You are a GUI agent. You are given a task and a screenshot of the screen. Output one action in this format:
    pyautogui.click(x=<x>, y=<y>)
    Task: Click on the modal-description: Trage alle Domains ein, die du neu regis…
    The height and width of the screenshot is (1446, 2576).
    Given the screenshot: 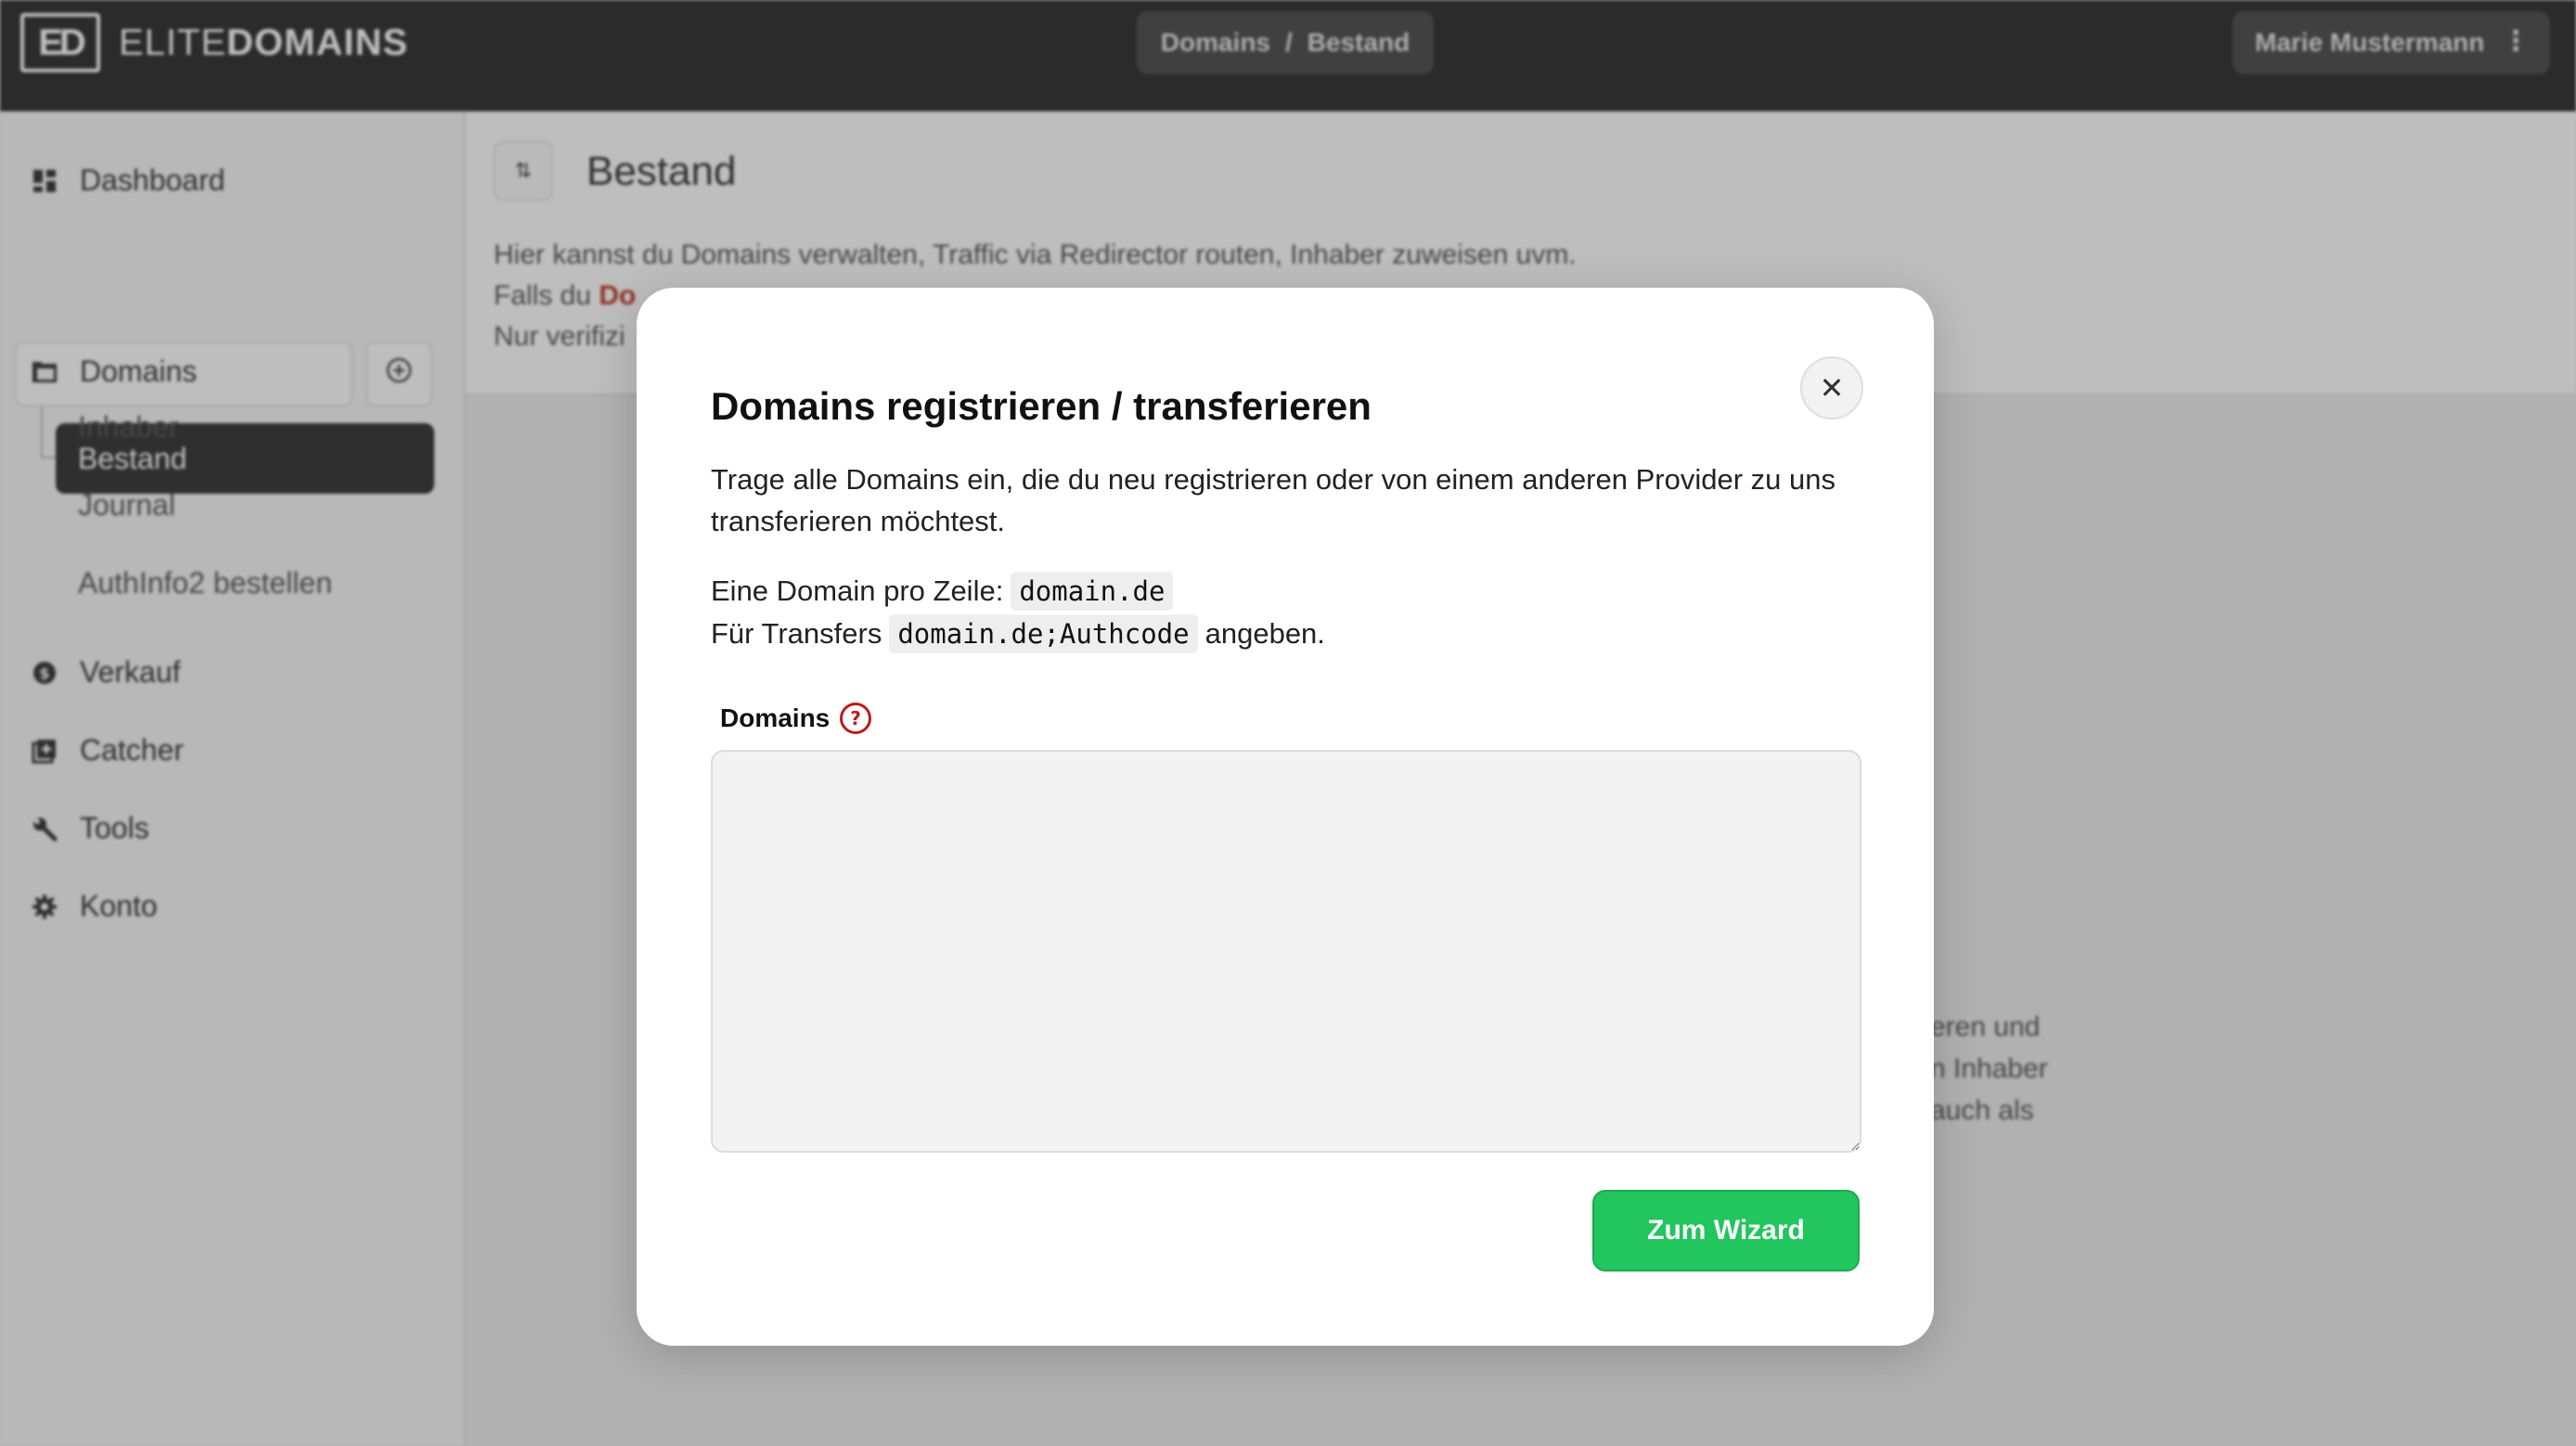 What is the action you would take?
    pyautogui.click(x=1273, y=500)
    